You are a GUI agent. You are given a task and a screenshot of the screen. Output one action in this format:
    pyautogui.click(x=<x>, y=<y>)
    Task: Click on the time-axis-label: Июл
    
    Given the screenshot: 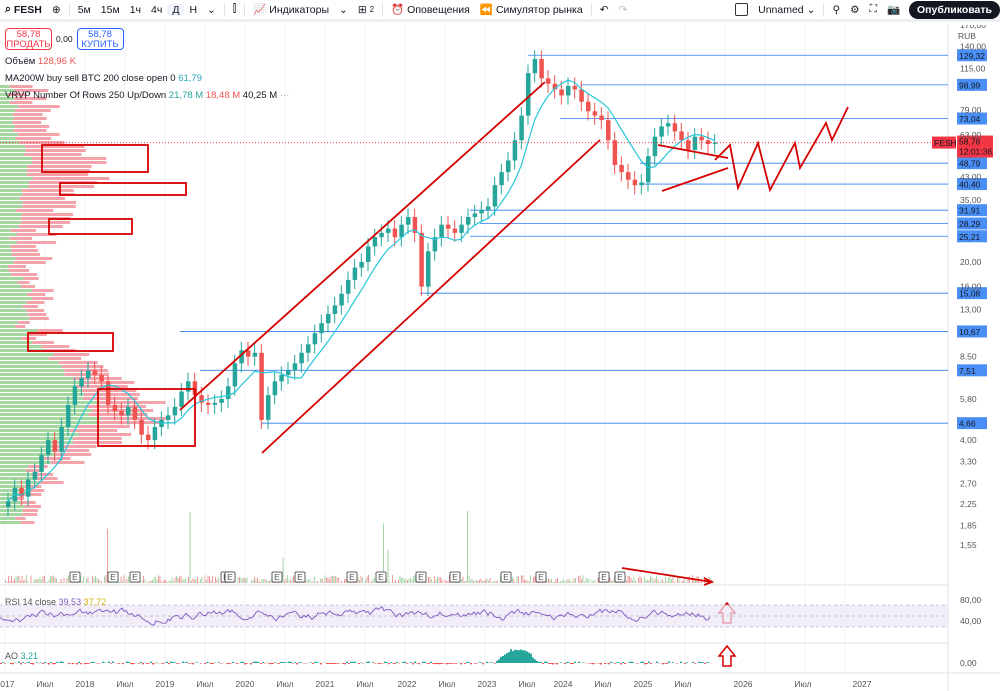 What is the action you would take?
    pyautogui.click(x=44, y=684)
    